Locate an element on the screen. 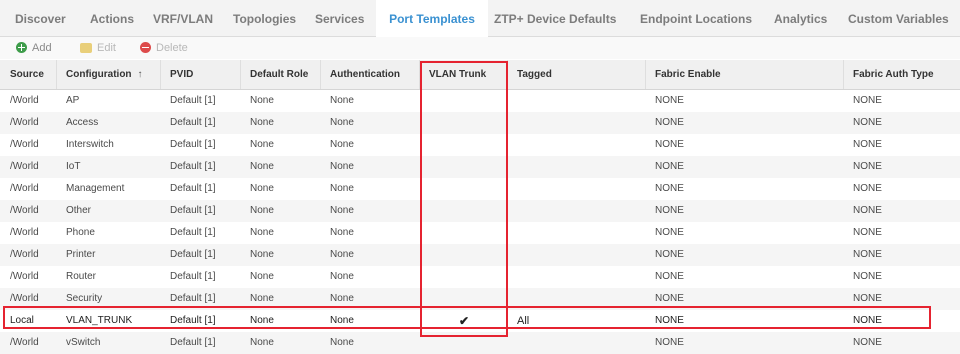 This screenshot has height=354, width=960. delete-button: Delete is located at coordinates (164, 48).